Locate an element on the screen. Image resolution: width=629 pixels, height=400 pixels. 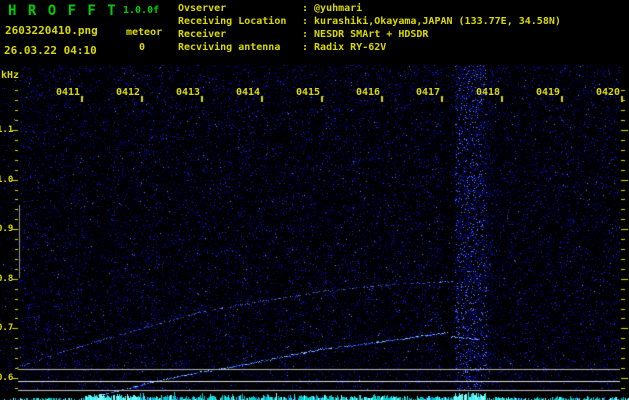
time-axis-label: 0411 is located at coordinates (68, 92).